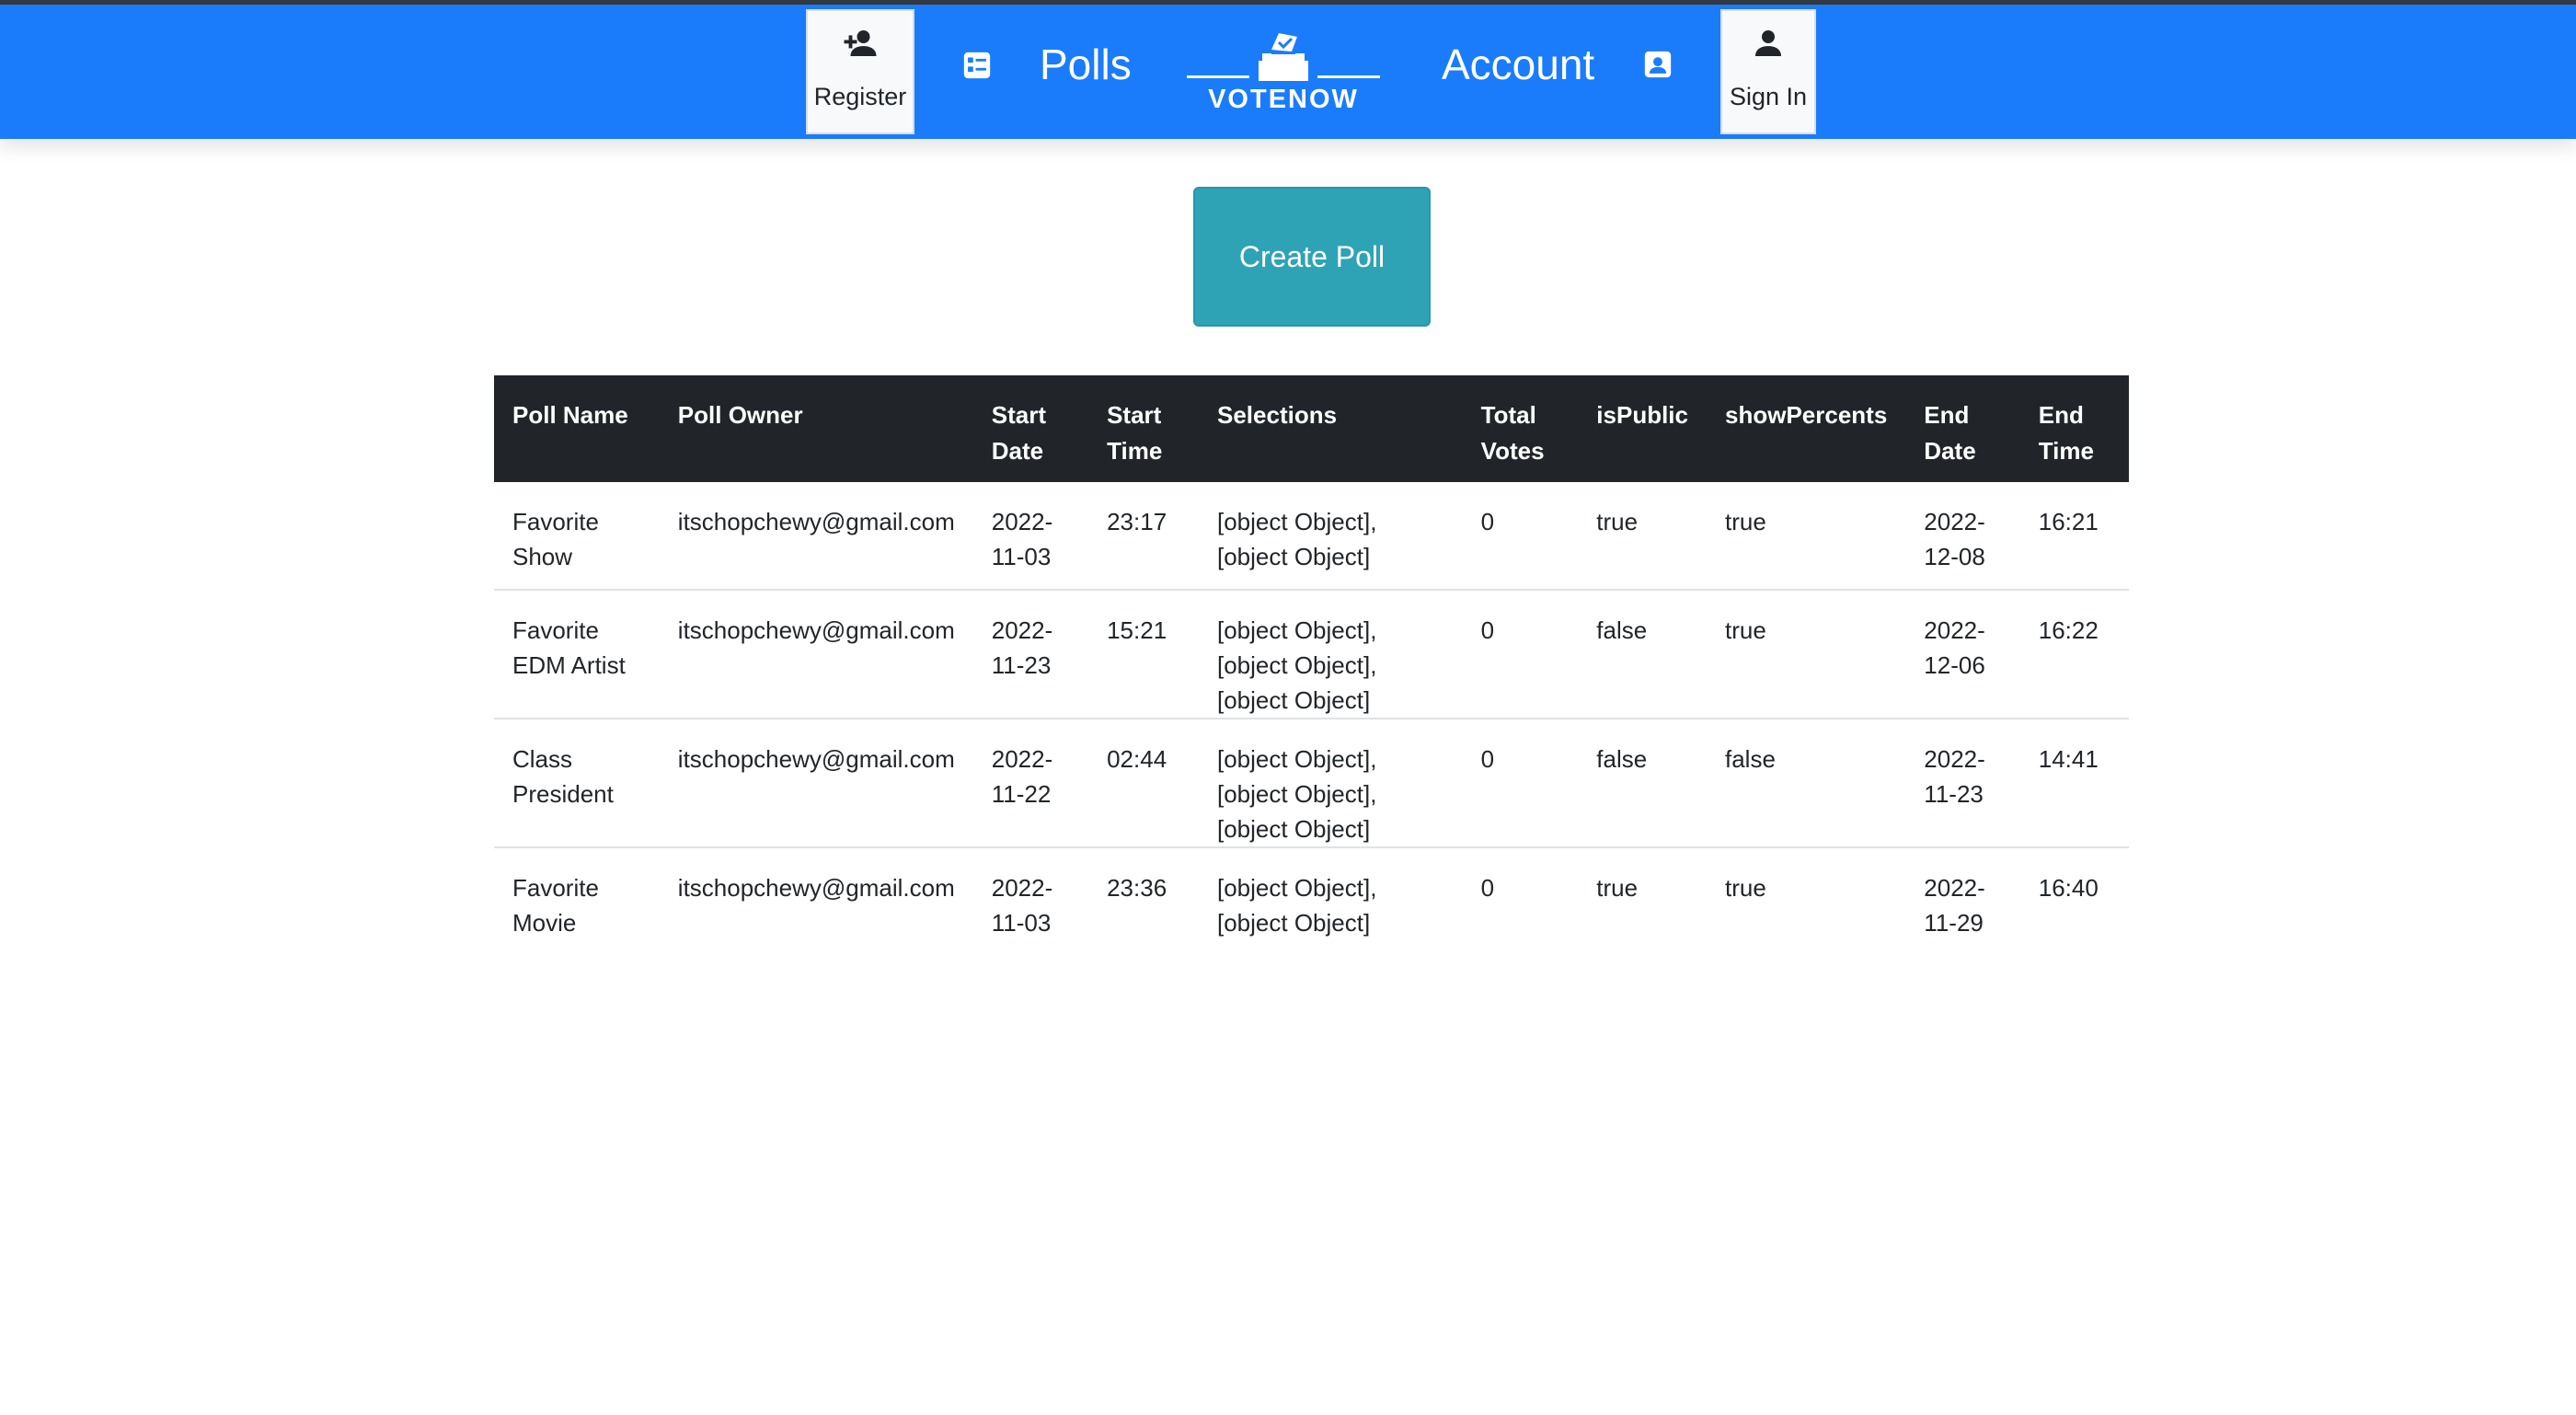  Describe the element at coordinates (1143, 536) in the screenshot. I see `start-time-cell: 23:17` at that location.